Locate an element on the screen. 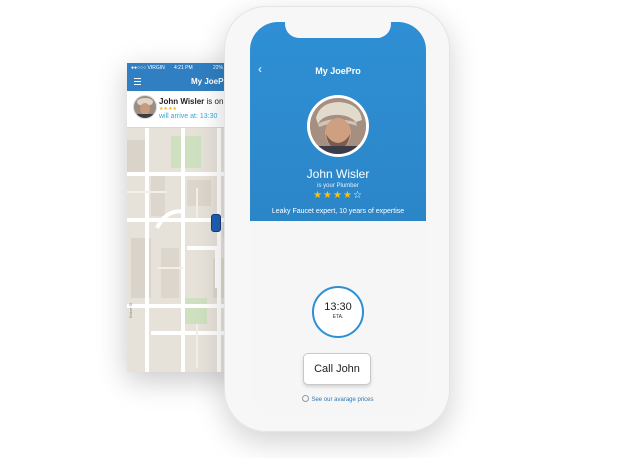 The width and height of the screenshot is (624, 458). phone-notch is located at coordinates (338, 30).